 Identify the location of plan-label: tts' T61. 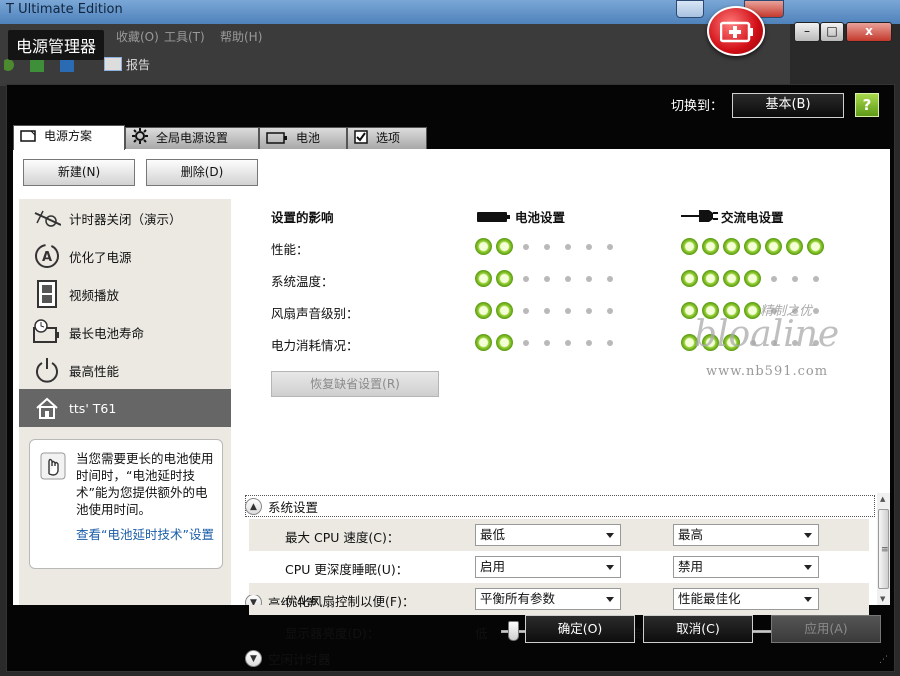
(93, 408).